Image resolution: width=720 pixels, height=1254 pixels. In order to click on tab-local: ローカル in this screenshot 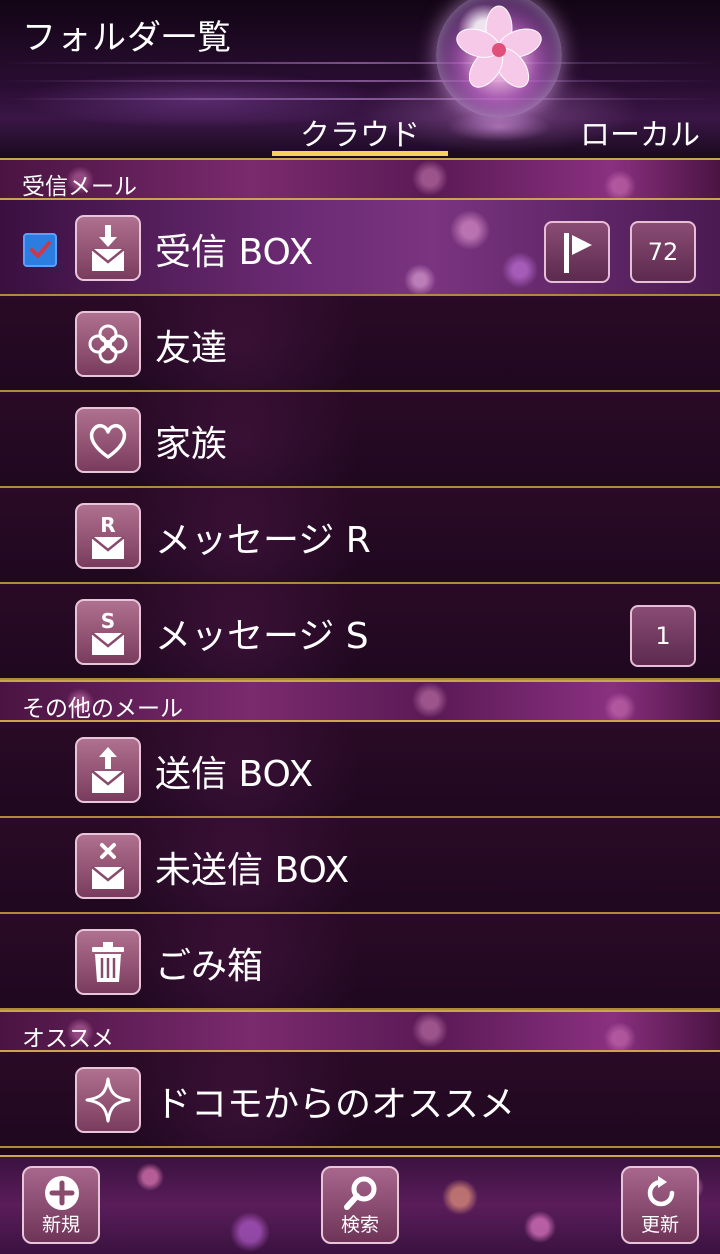, I will do `click(640, 132)`.